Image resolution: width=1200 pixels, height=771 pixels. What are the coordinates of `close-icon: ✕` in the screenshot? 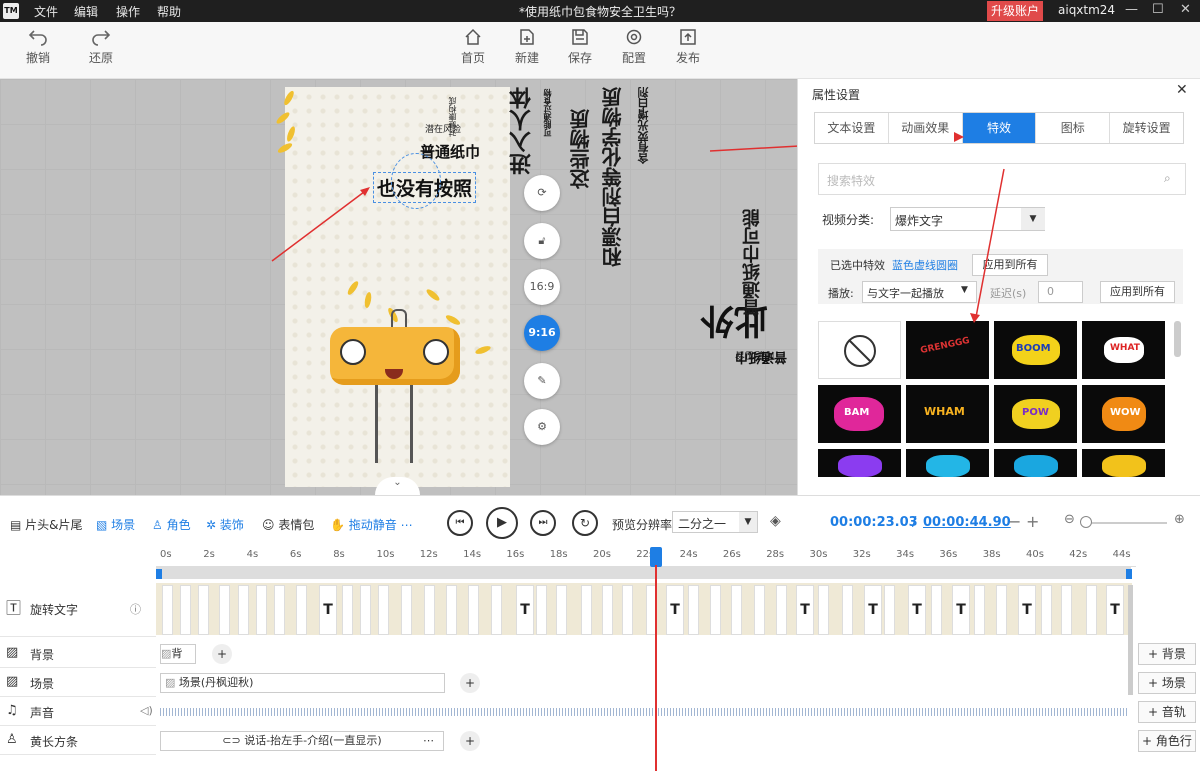 It's located at (1185, 9).